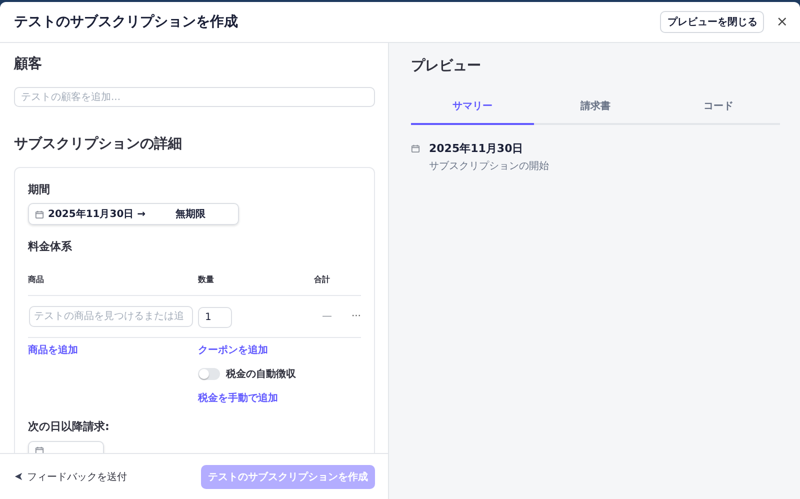 The image size is (800, 499). Describe the element at coordinates (595, 110) in the screenshot. I see `tab: 請求書` at that location.